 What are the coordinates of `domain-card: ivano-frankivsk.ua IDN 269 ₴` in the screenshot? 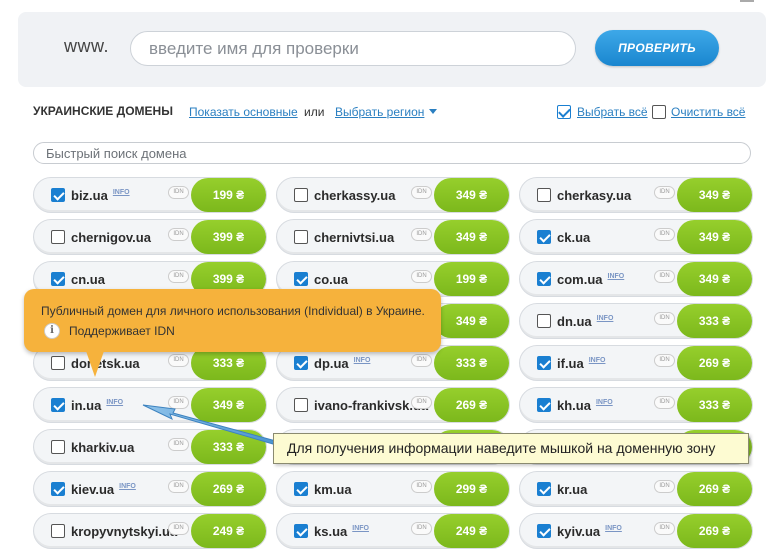 It's located at (393, 405).